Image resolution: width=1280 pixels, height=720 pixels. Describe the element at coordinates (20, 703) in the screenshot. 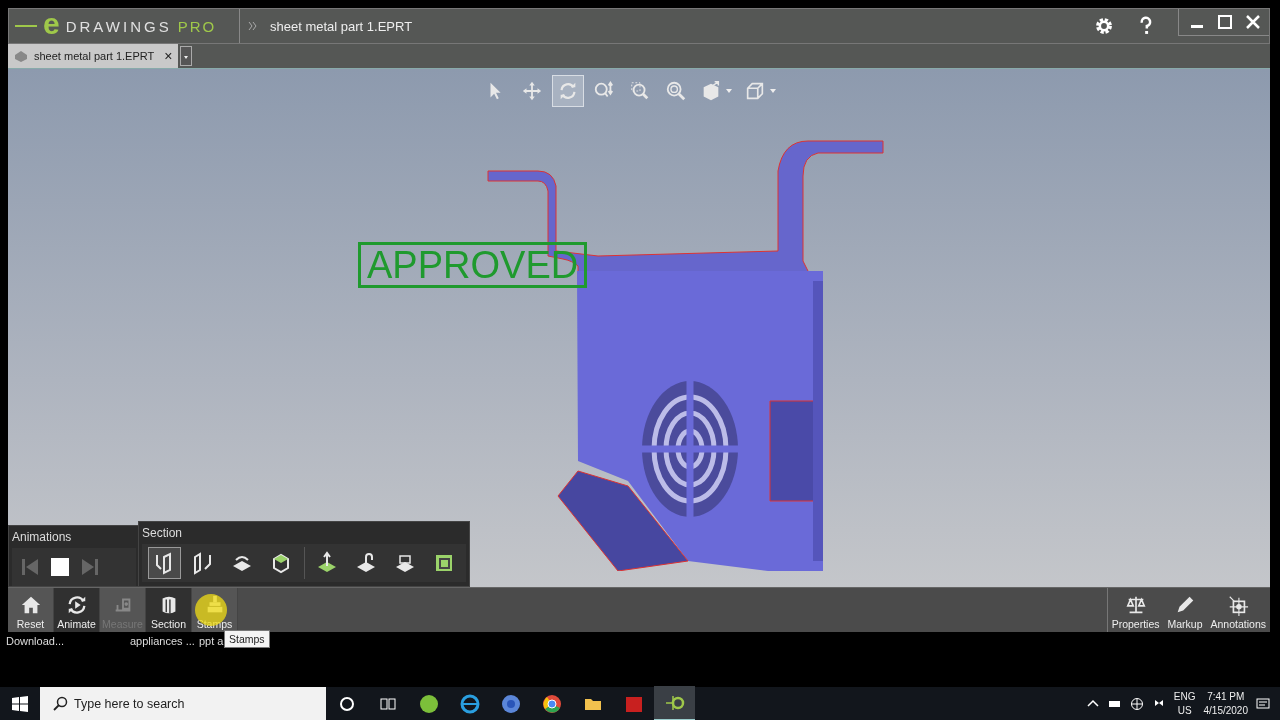

I see `windows-start-icon` at that location.